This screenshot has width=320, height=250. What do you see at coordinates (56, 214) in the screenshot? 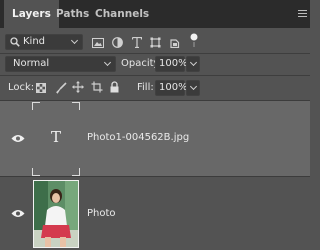
I see `photo-thumbnail` at bounding box center [56, 214].